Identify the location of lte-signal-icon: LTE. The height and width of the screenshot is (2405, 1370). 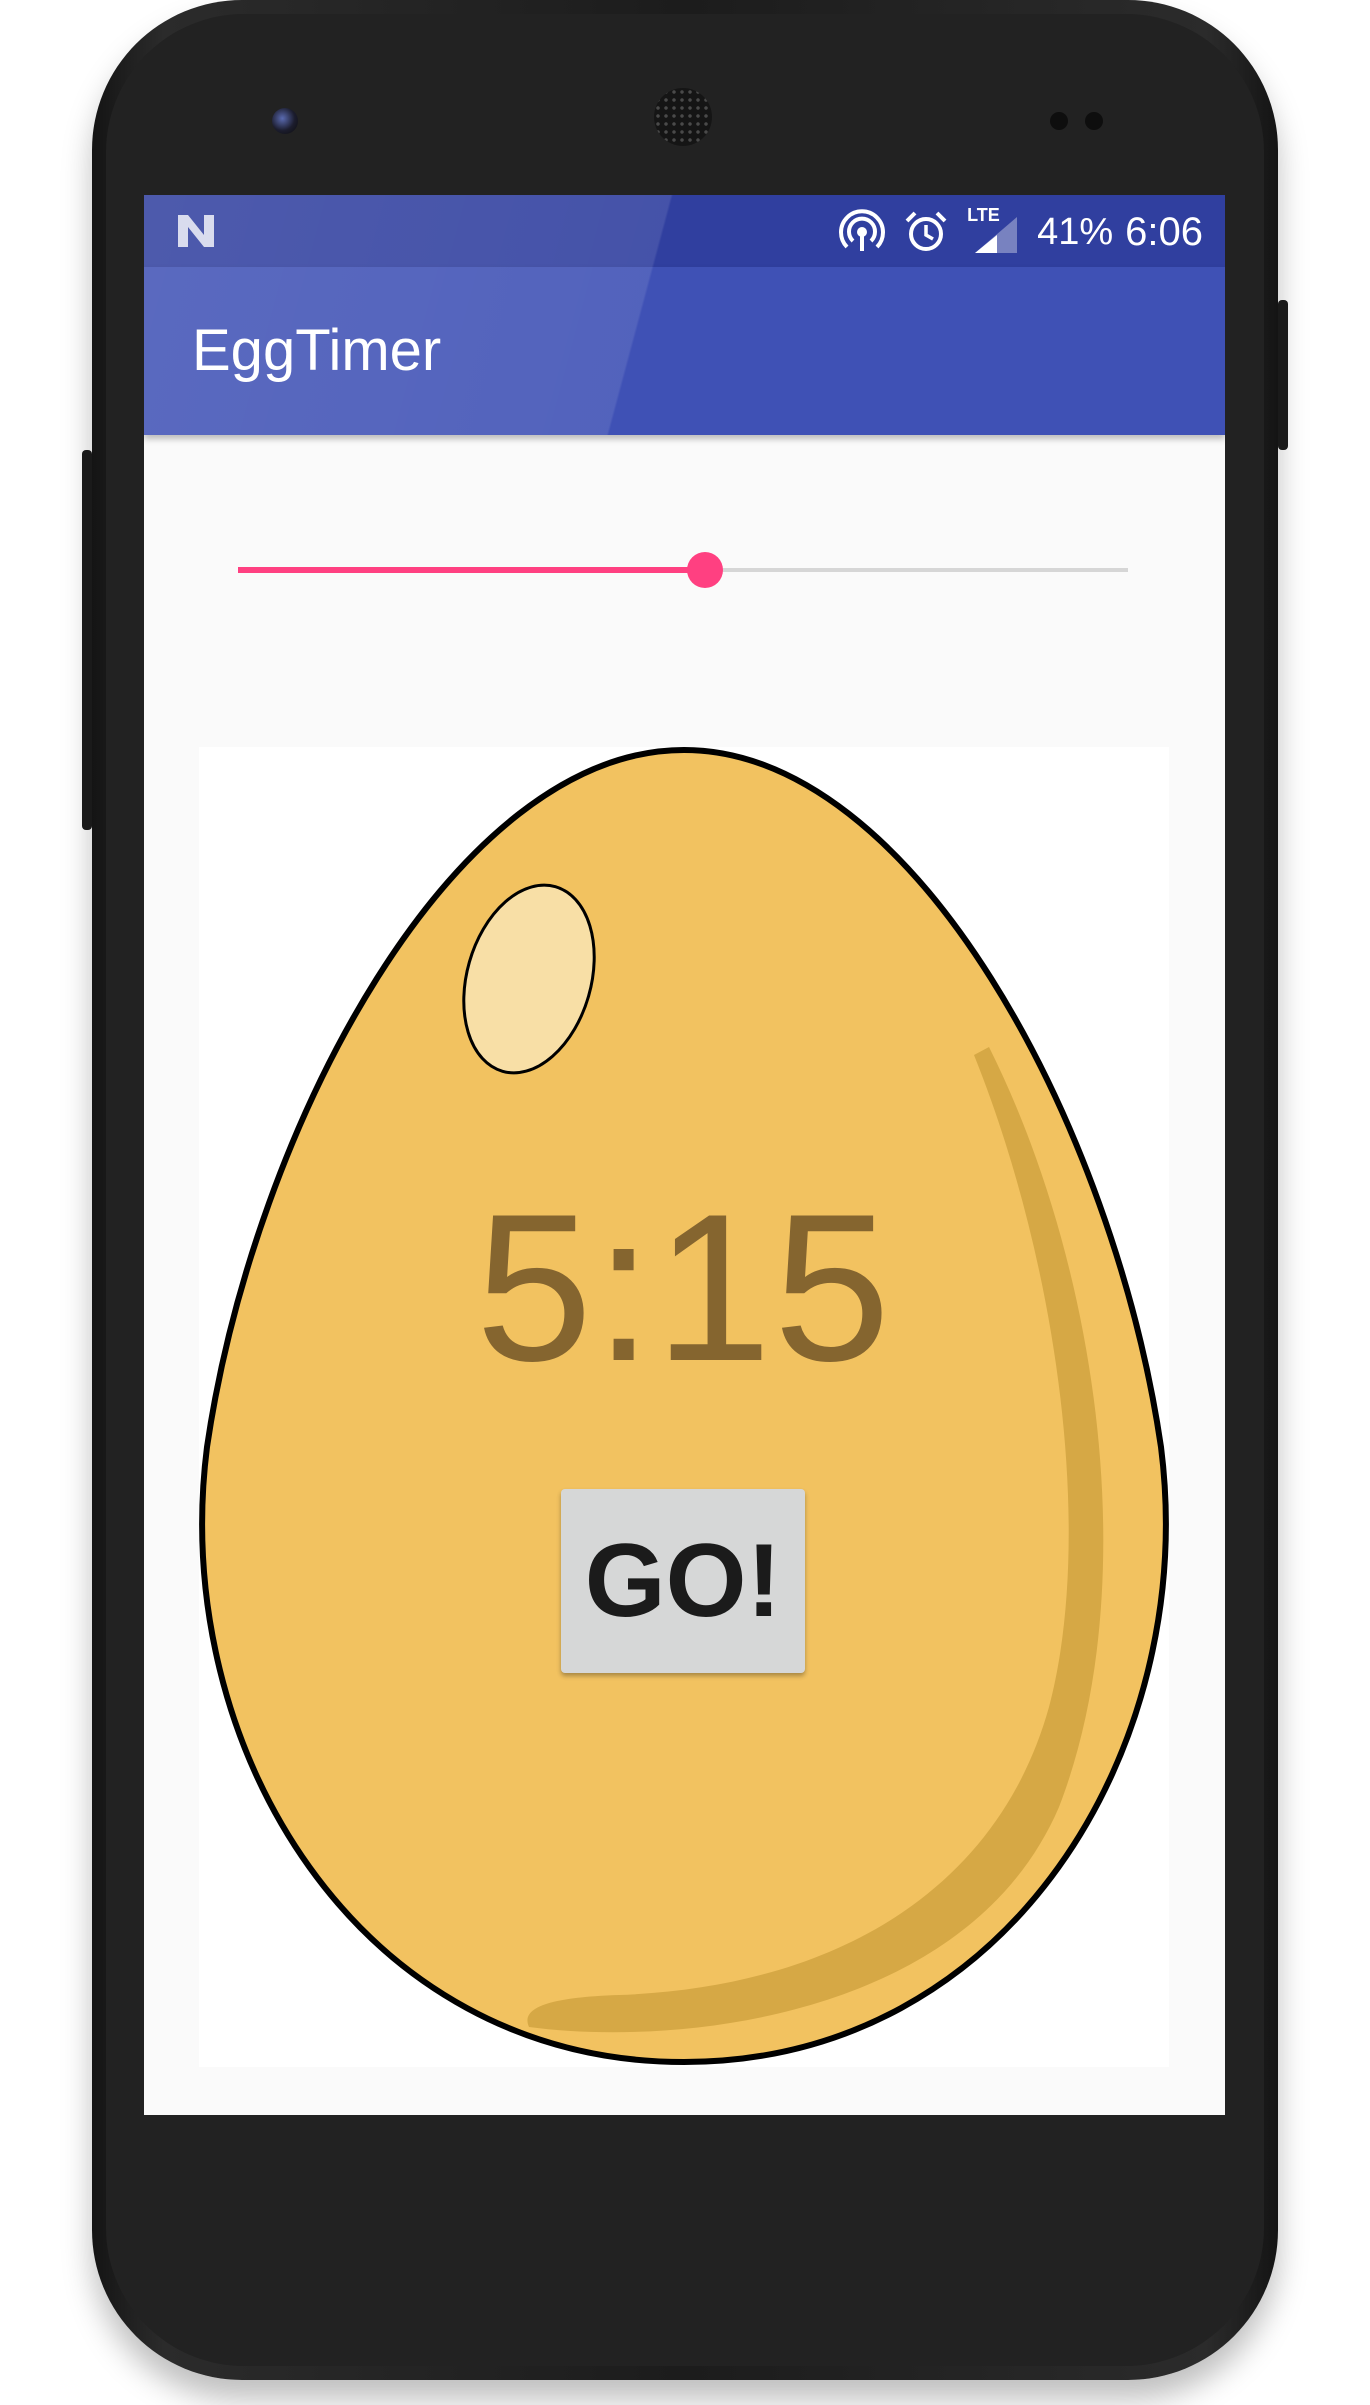
(993, 231).